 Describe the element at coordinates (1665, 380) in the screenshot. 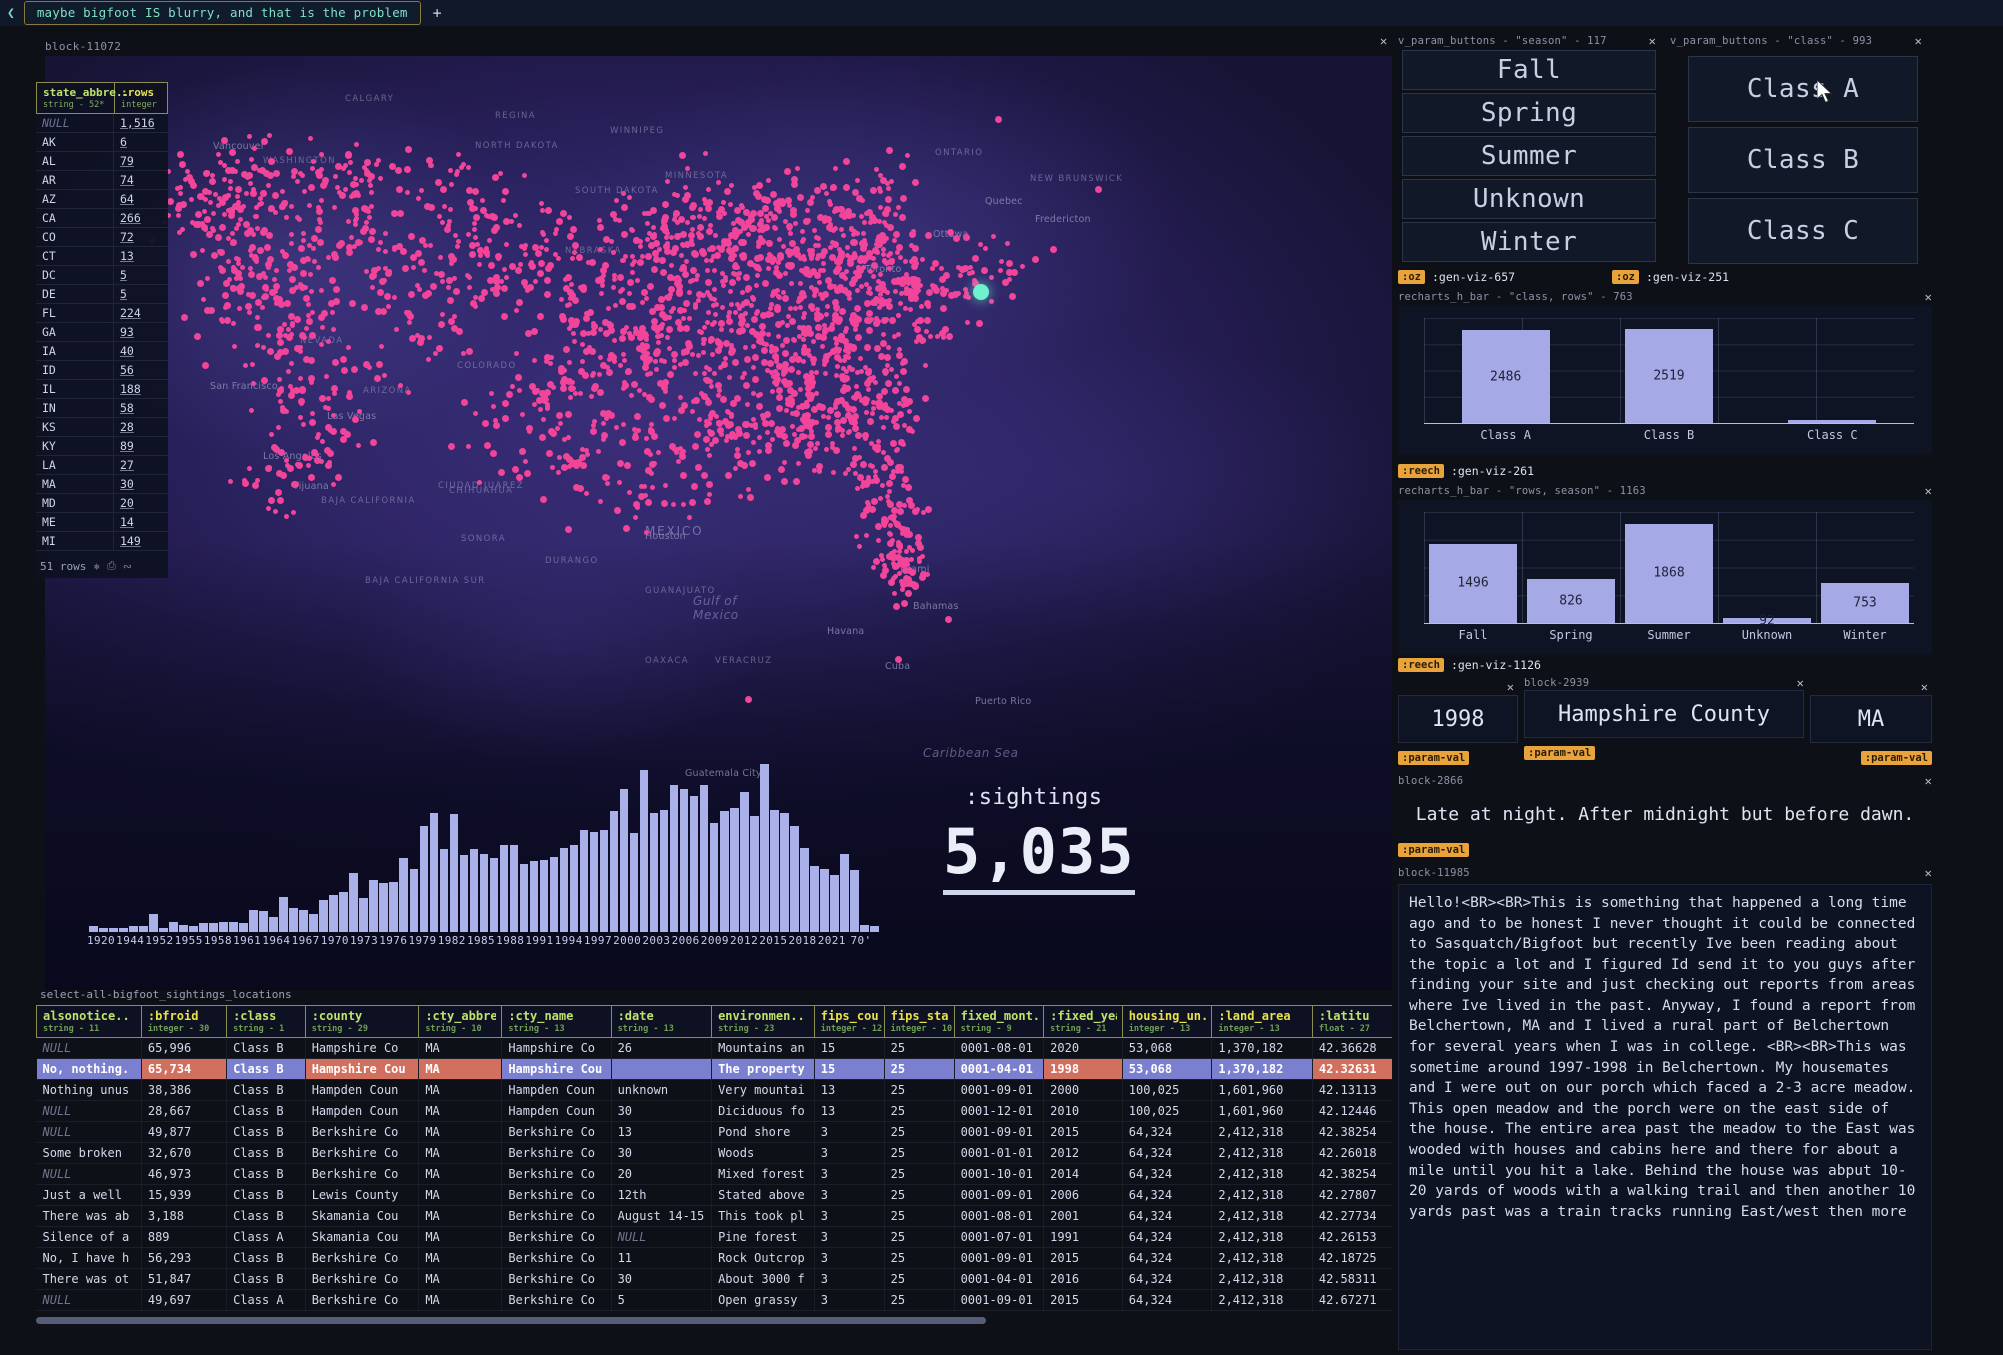

I see `class-bar-chart: 2486 2519 Class A Class B Class C` at that location.